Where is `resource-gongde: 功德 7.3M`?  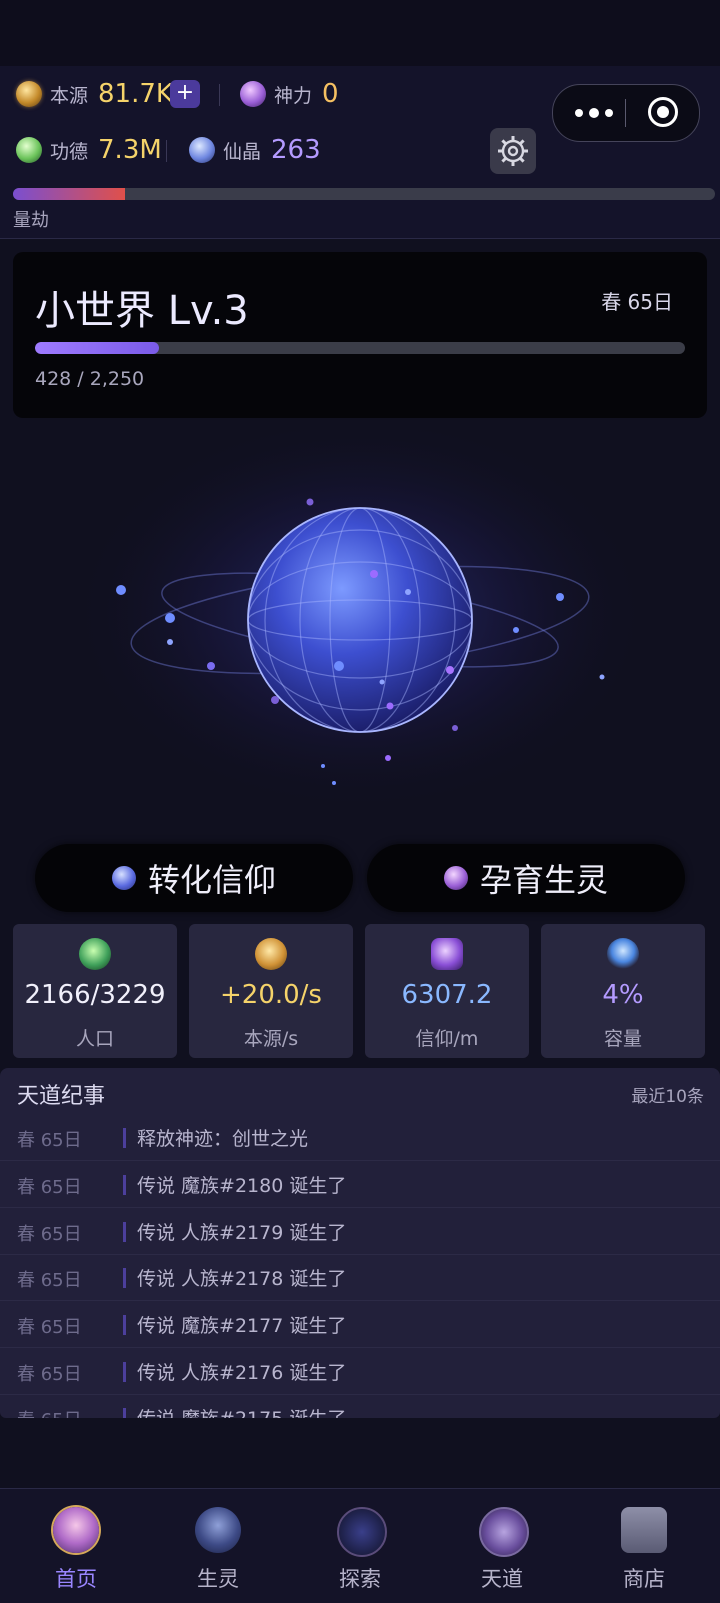 resource-gongde: 功德 7.3M is located at coordinates (89, 150).